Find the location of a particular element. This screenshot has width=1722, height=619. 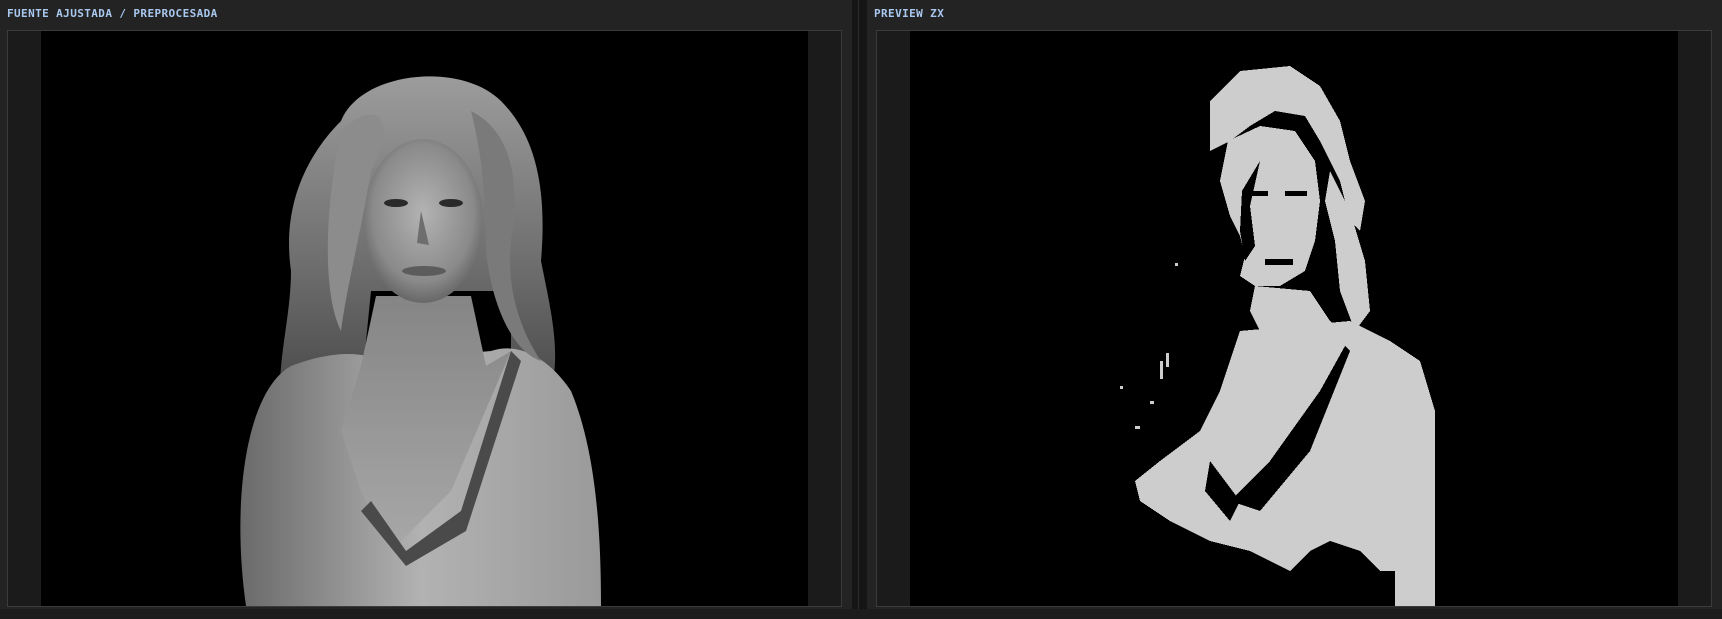

status-strip is located at coordinates (861, 614).